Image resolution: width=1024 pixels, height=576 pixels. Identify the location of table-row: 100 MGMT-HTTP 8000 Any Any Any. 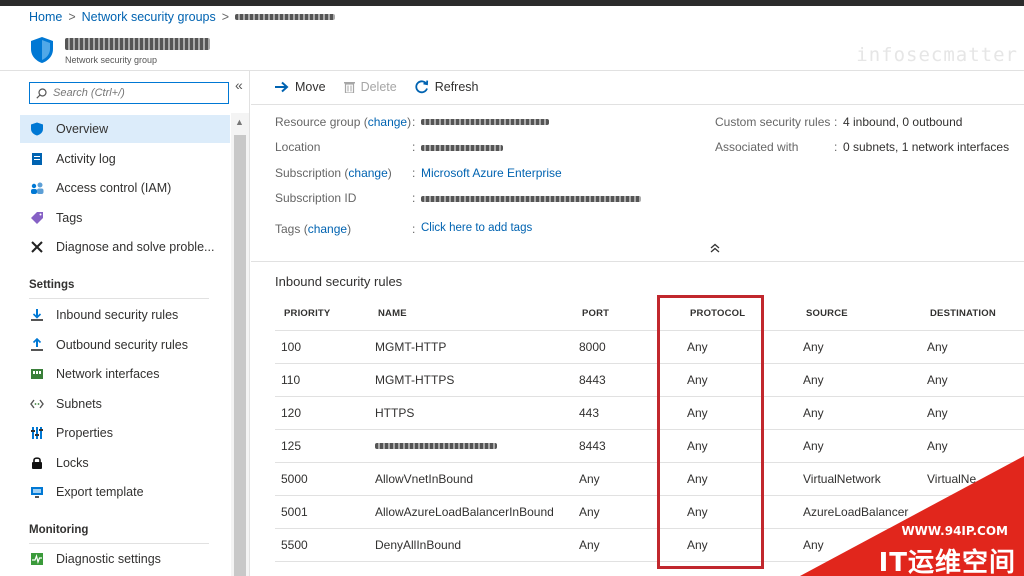
(649, 347).